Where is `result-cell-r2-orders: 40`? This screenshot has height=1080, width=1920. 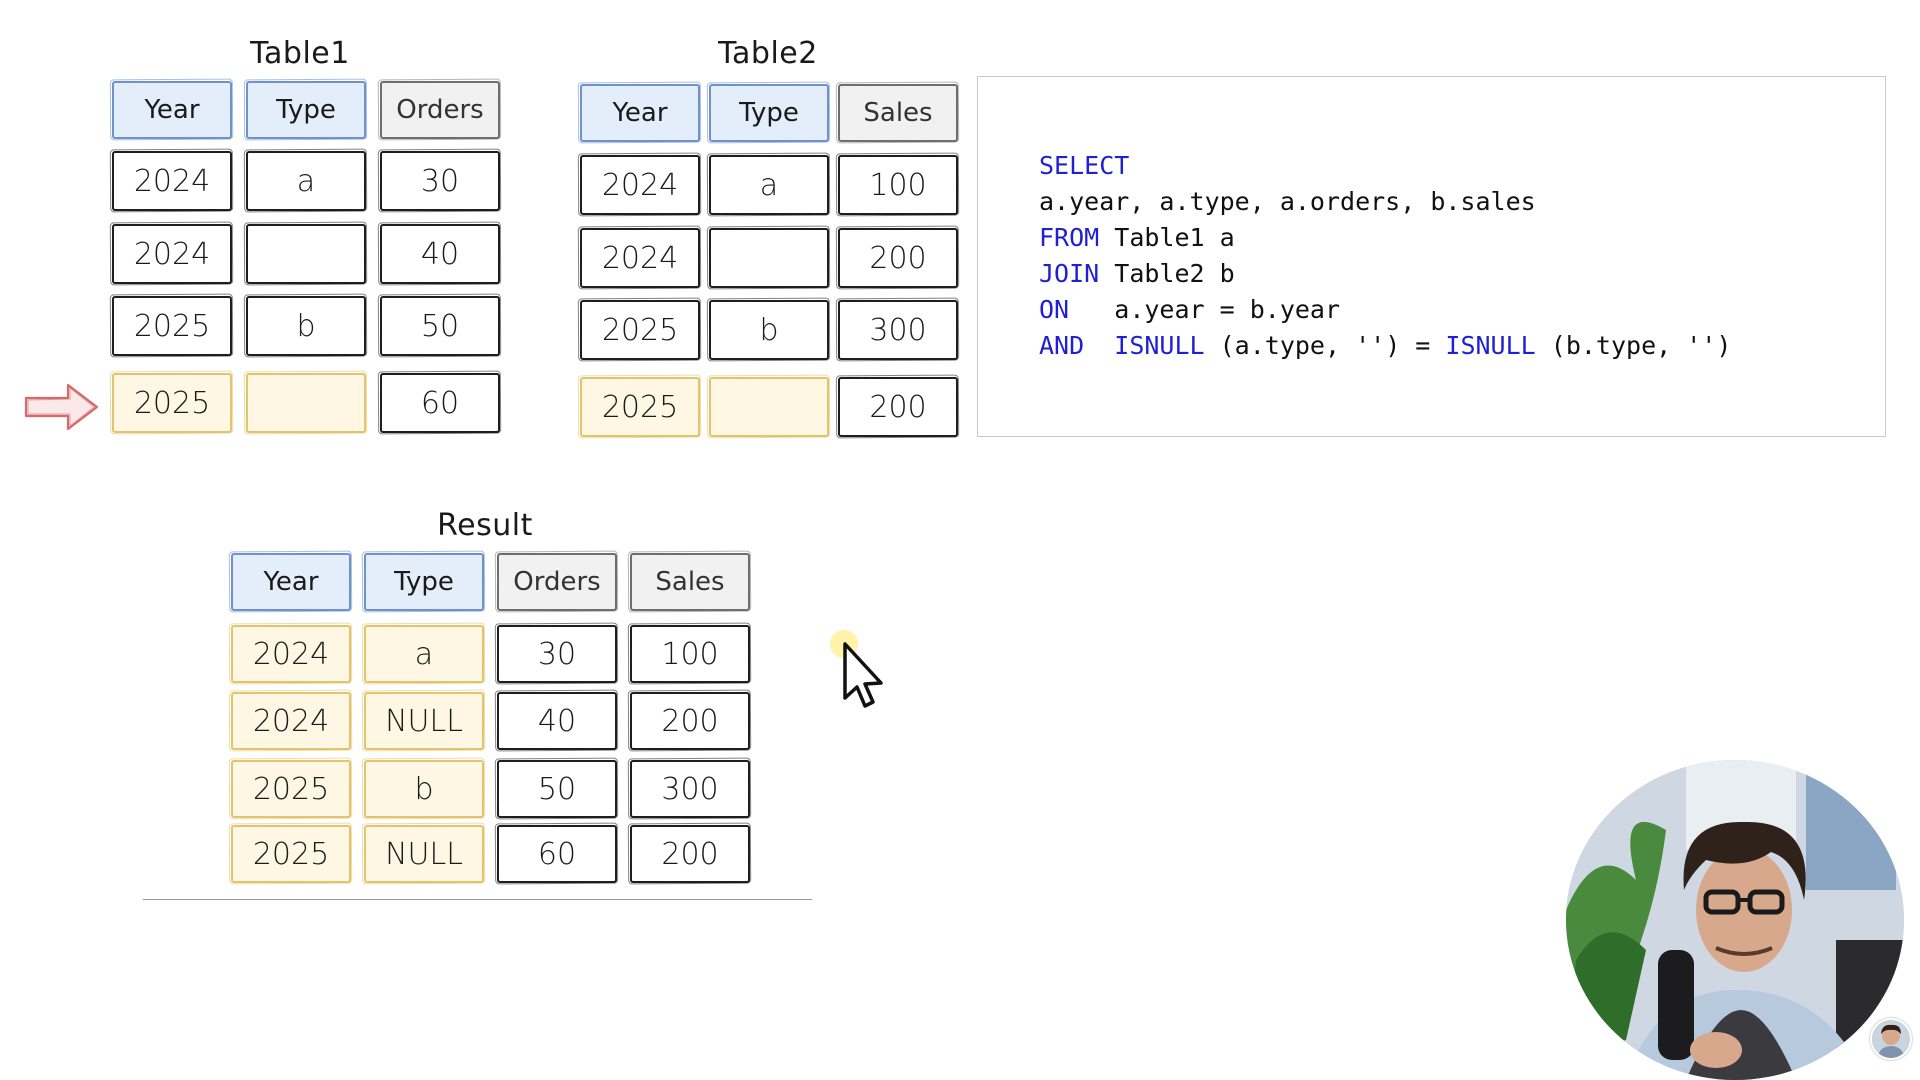
result-cell-r2-orders: 40 is located at coordinates (557, 721).